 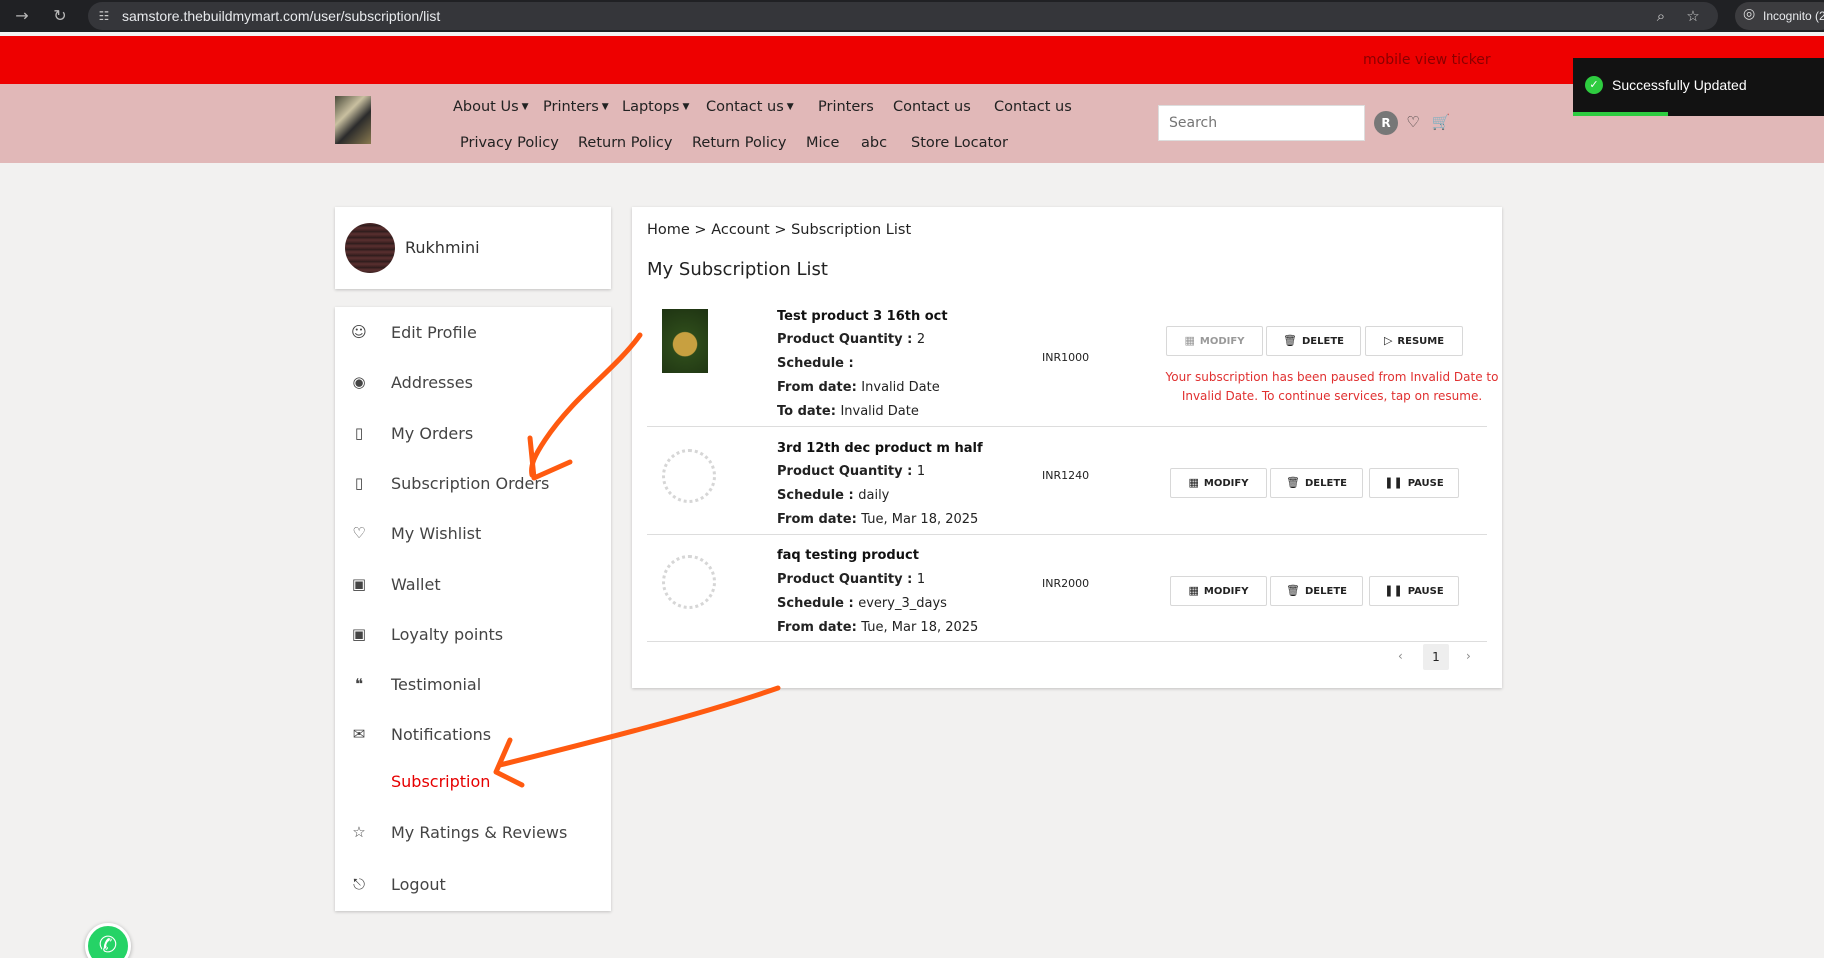 What do you see at coordinates (353, 120) in the screenshot?
I see `site-logo` at bounding box center [353, 120].